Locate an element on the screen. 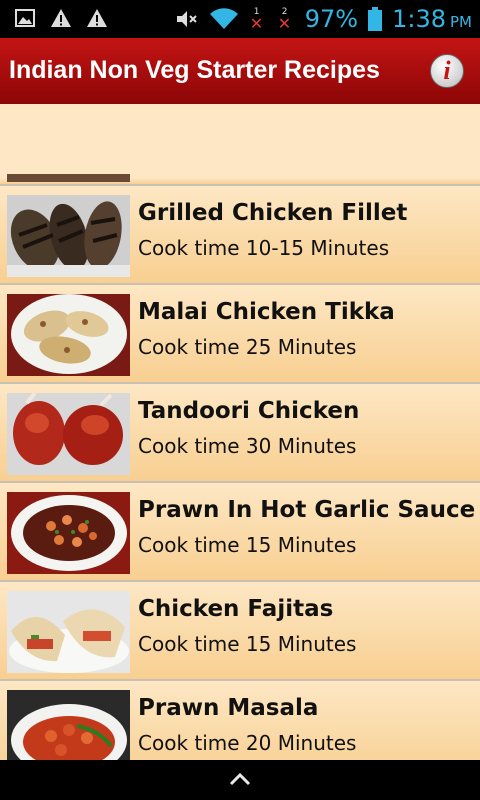 This screenshot has width=480, height=800. info-icon: i is located at coordinates (447, 70).